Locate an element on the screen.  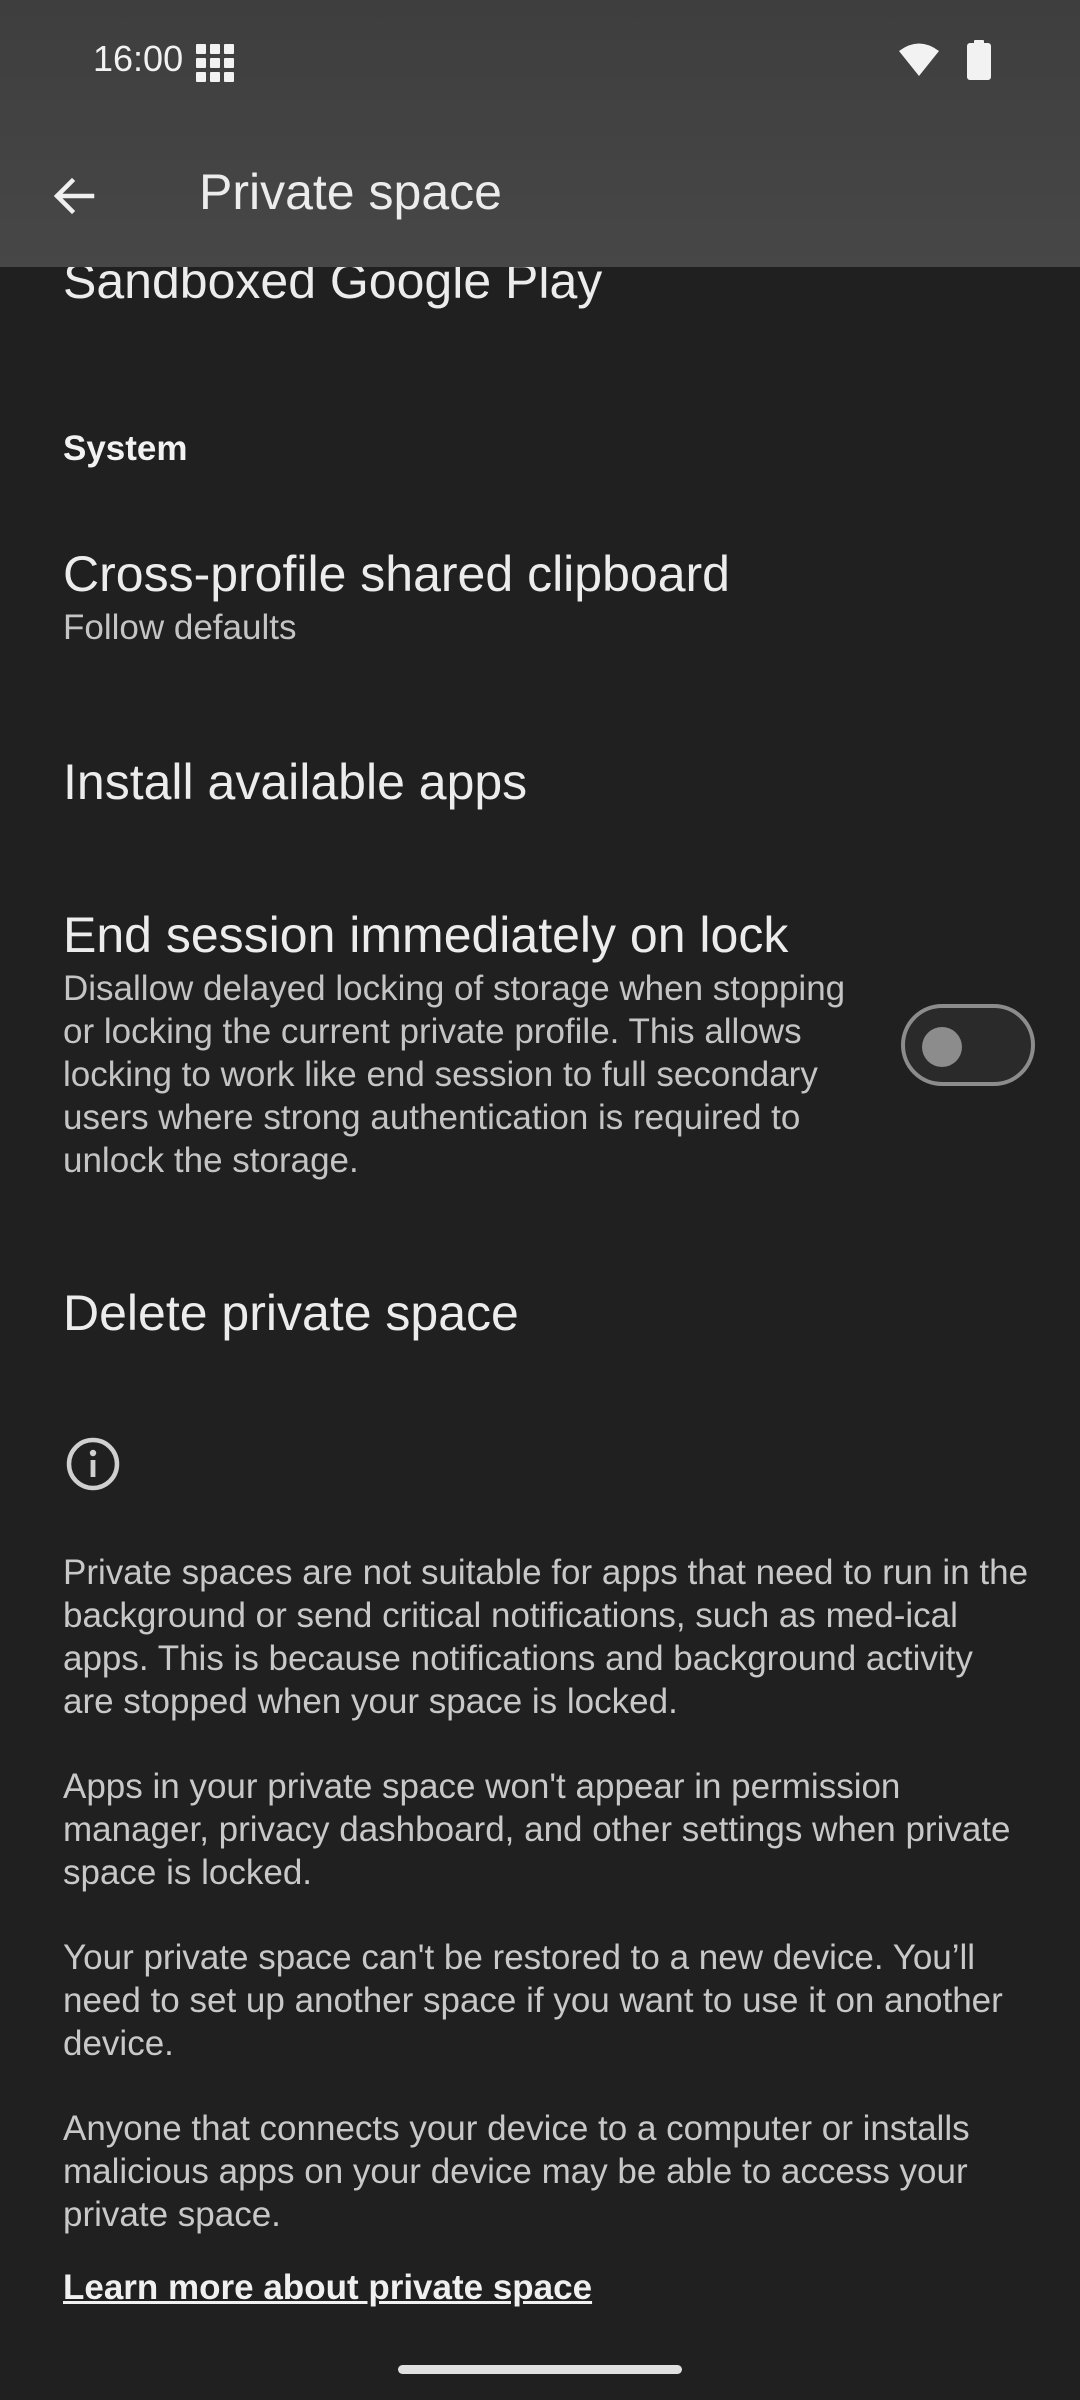
end-session-toggle is located at coordinates (968, 1045).